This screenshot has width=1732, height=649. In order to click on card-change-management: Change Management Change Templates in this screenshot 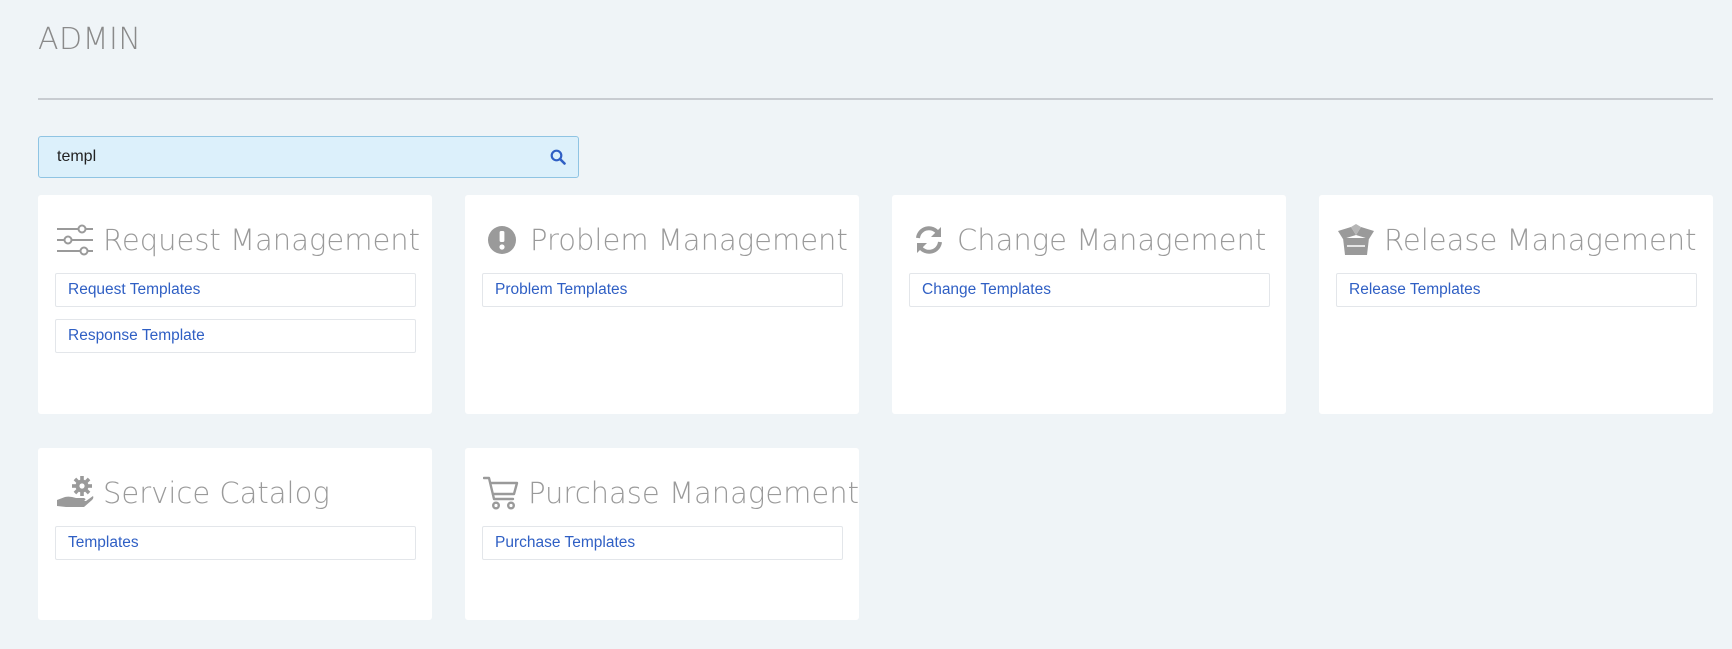, I will do `click(1089, 304)`.